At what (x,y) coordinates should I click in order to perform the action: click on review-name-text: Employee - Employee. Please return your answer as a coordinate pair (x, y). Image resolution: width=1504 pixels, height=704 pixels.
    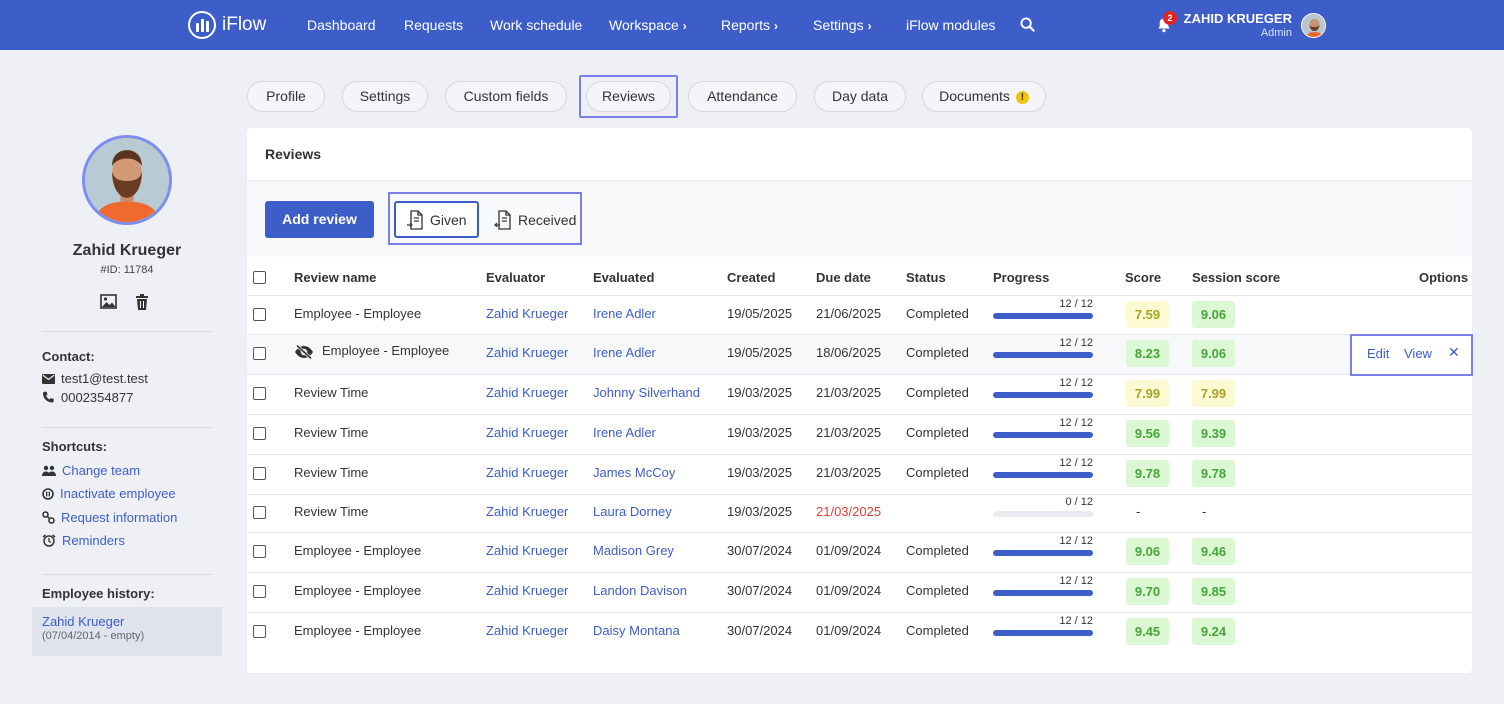
    Looking at the image, I should click on (386, 350).